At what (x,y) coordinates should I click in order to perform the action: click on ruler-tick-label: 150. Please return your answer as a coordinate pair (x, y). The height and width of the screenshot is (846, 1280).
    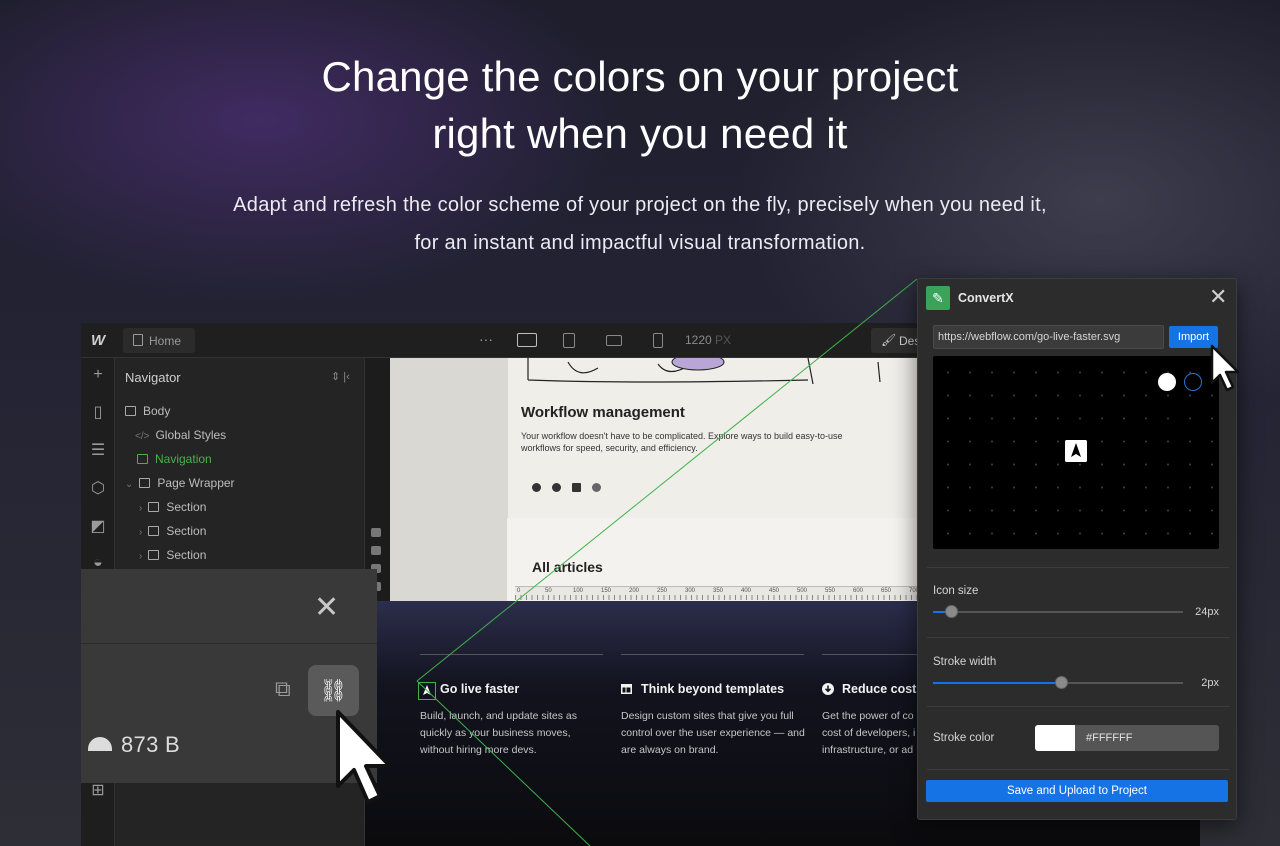
    Looking at the image, I should click on (613, 591).